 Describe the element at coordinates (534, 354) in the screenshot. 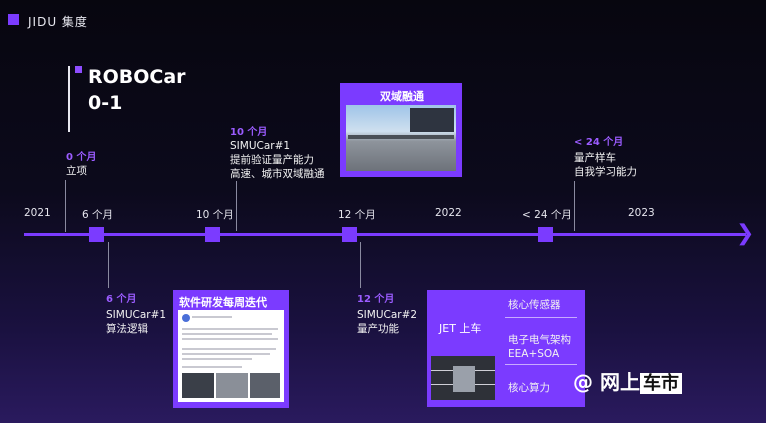

I see `jet-item-eea-soa: EEA+SOA` at that location.